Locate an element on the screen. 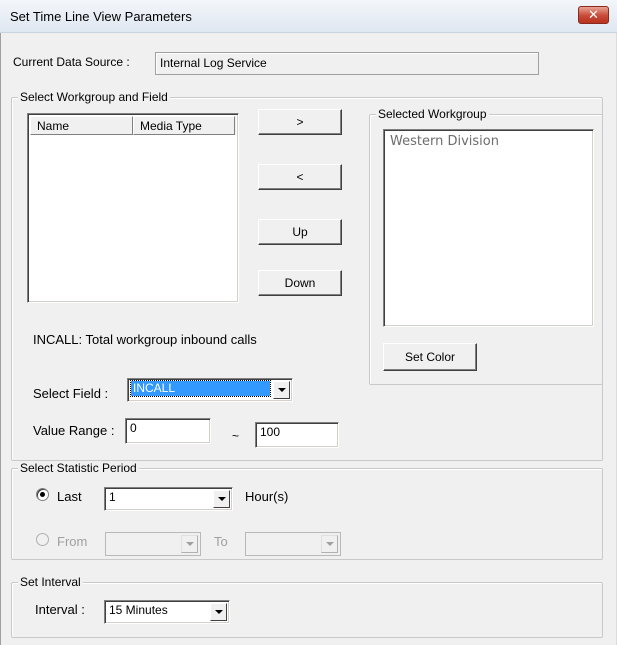 This screenshot has width=617, height=645. move-down-button: Down is located at coordinates (300, 283).